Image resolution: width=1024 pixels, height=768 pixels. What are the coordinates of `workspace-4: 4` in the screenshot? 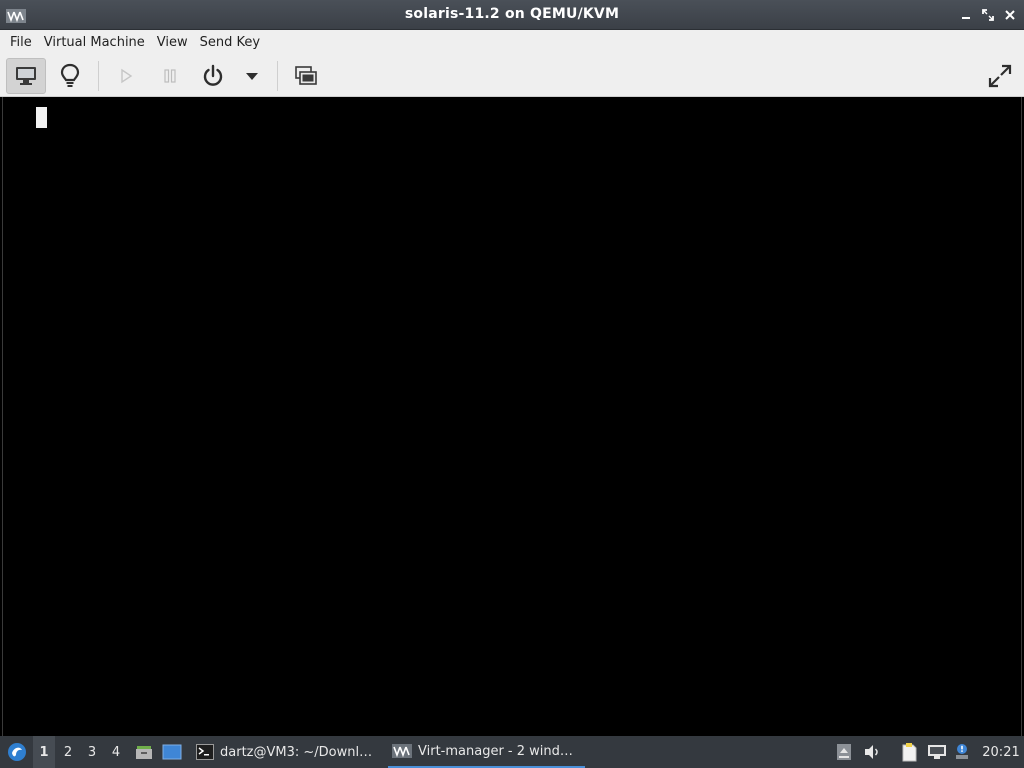 It's located at (116, 752).